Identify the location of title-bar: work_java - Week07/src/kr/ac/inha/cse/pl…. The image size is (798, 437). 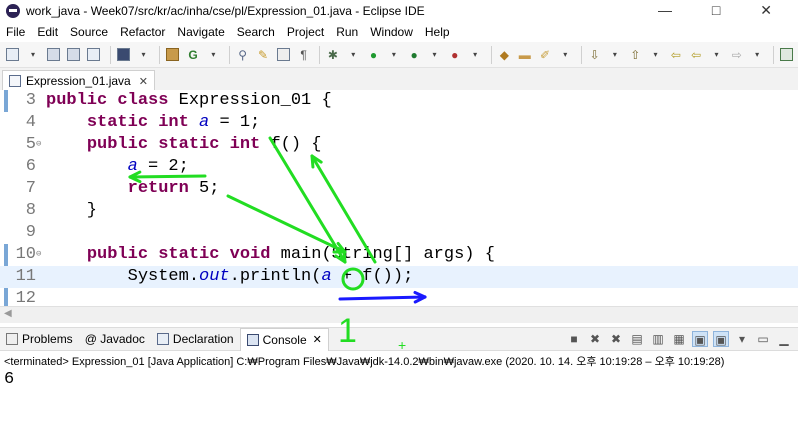
(399, 11).